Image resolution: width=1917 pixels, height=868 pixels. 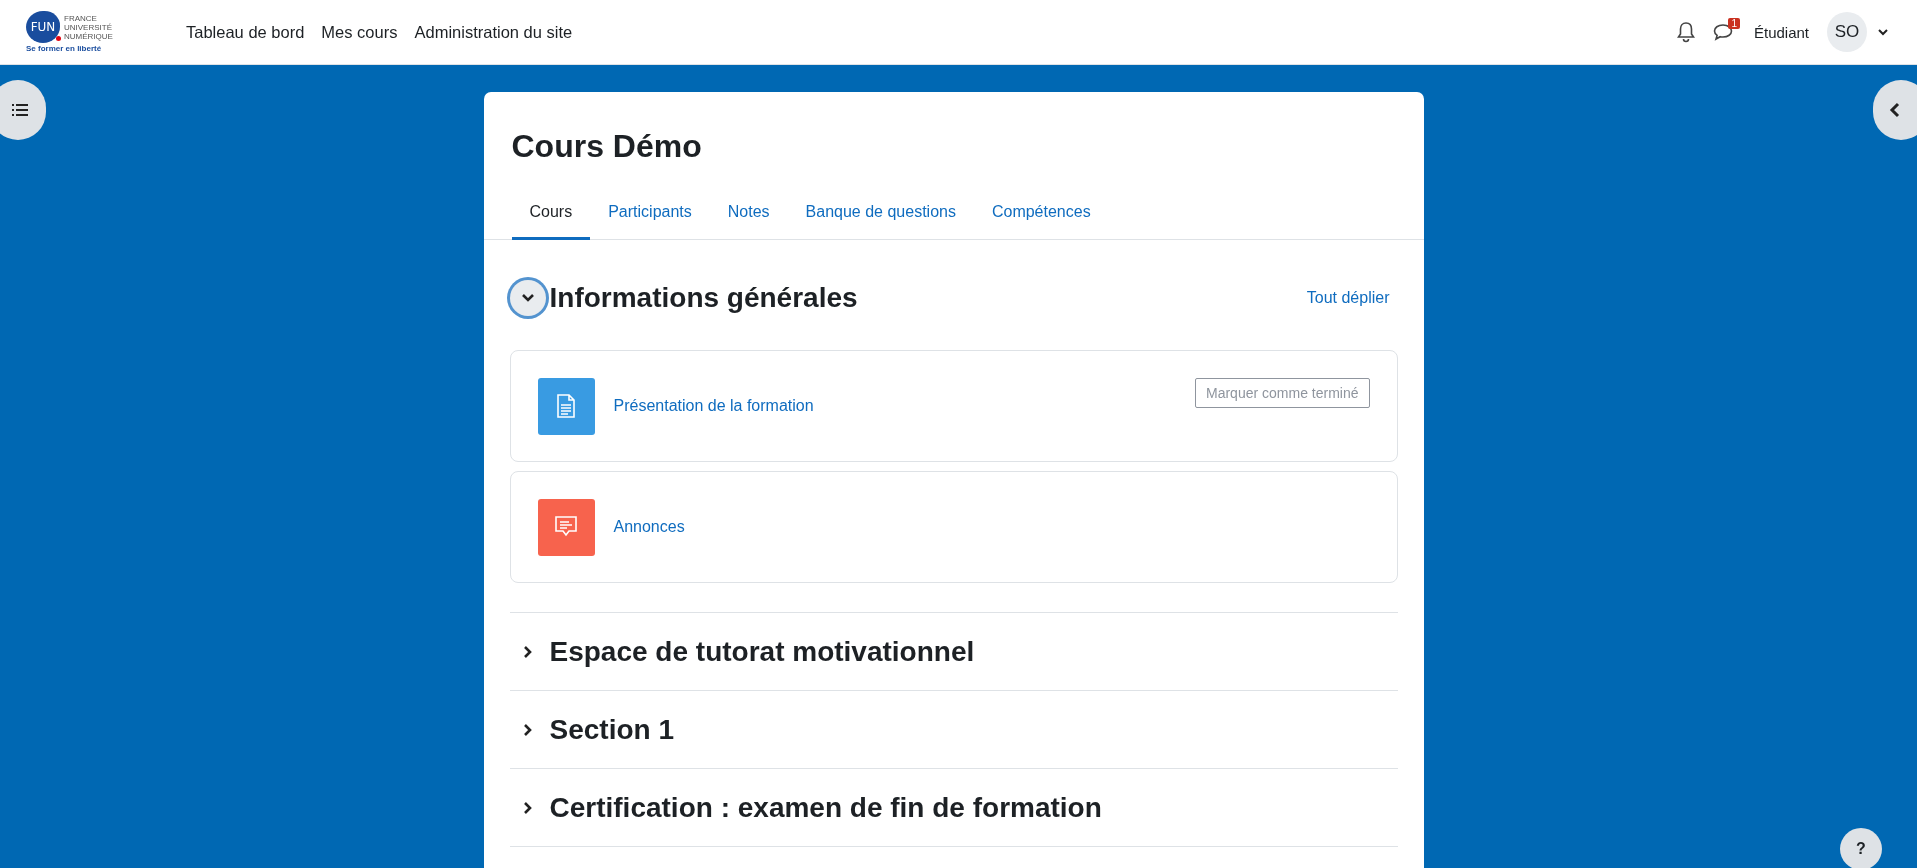 What do you see at coordinates (566, 527) in the screenshot?
I see `speech-bubble-icon` at bounding box center [566, 527].